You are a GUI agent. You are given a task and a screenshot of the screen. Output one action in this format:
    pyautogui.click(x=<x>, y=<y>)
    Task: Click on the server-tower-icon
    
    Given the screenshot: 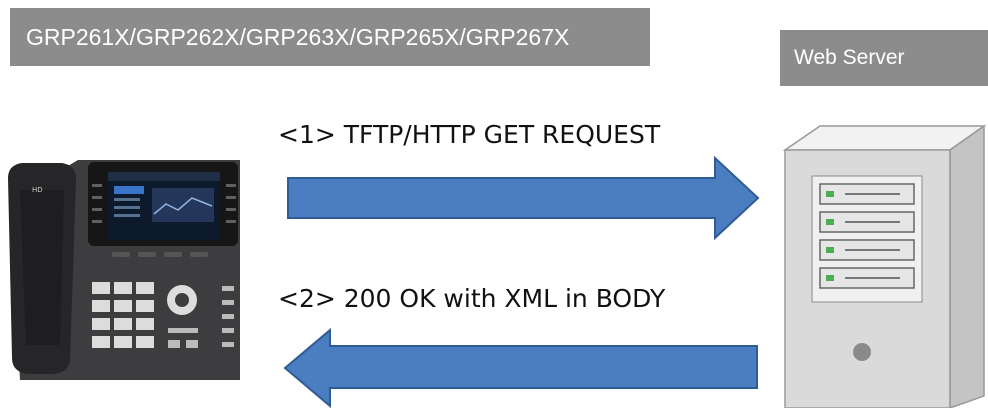 What is the action you would take?
    pyautogui.click(x=884, y=266)
    